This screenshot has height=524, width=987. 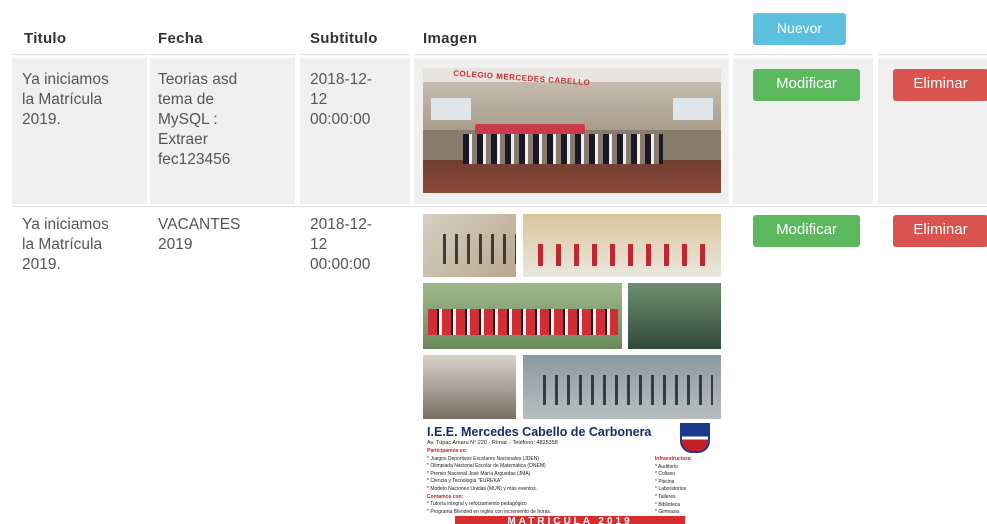 What do you see at coordinates (341, 99) in the screenshot?
I see `row1-subtitulo: 2018-12- 12 00:00:00` at bounding box center [341, 99].